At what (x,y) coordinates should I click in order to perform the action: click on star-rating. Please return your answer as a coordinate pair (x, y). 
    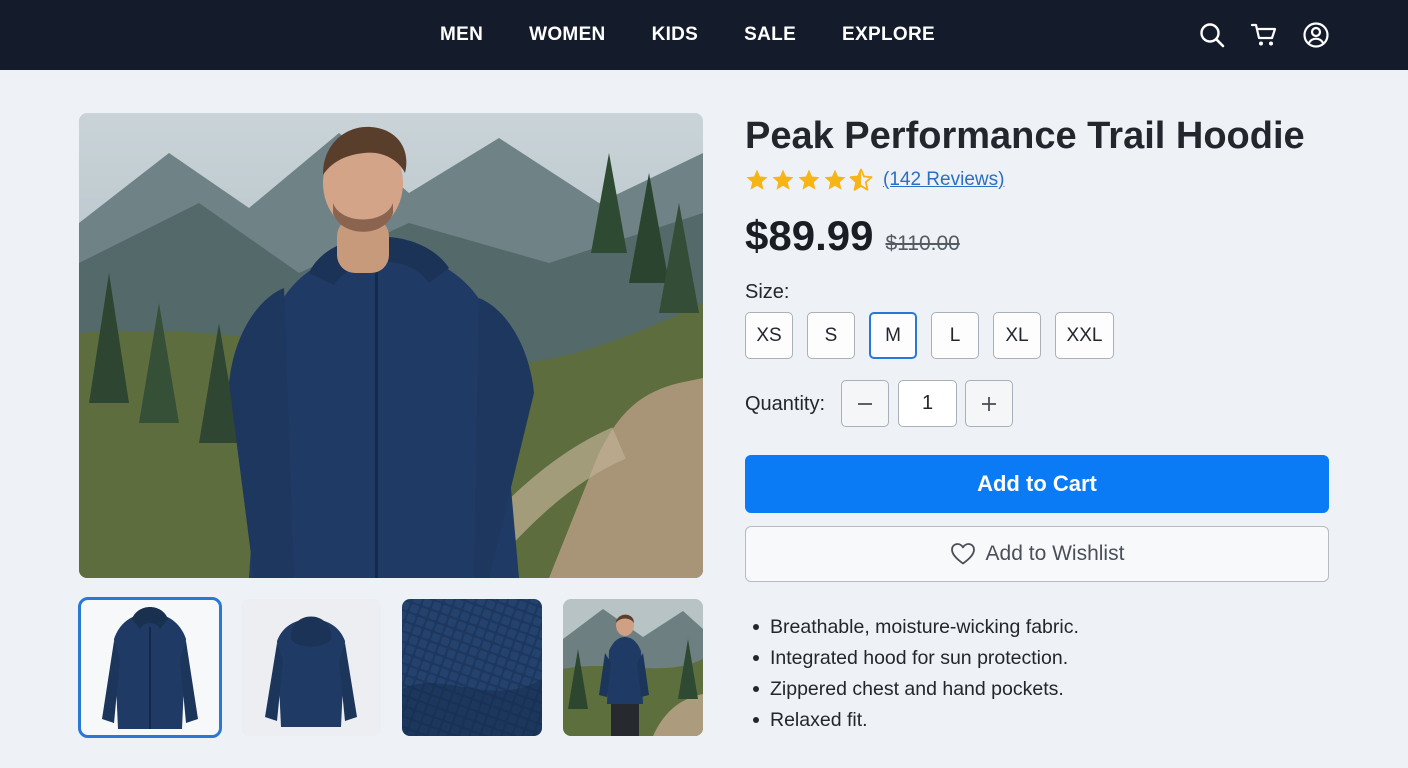
    Looking at the image, I should click on (809, 180).